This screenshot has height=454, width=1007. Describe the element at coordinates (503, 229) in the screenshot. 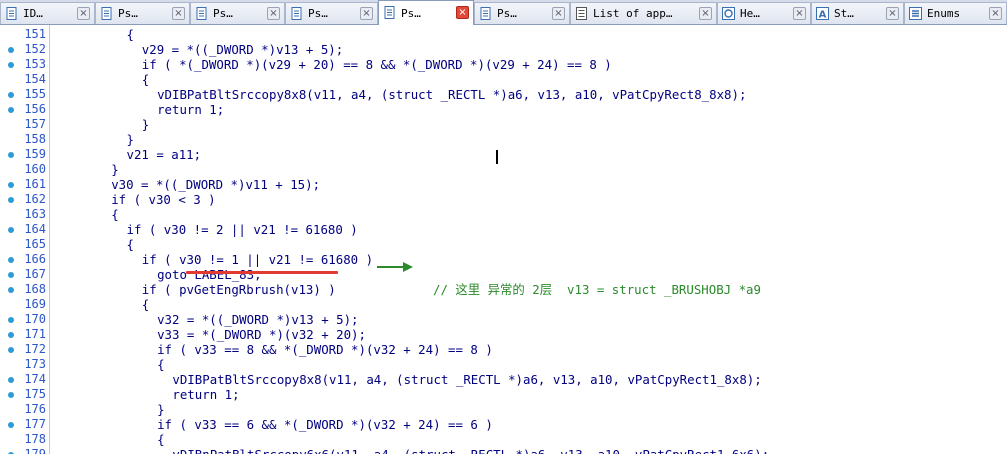

I see `code-line: 164 if ( v30 != 2 || v21 != 61680 )` at that location.